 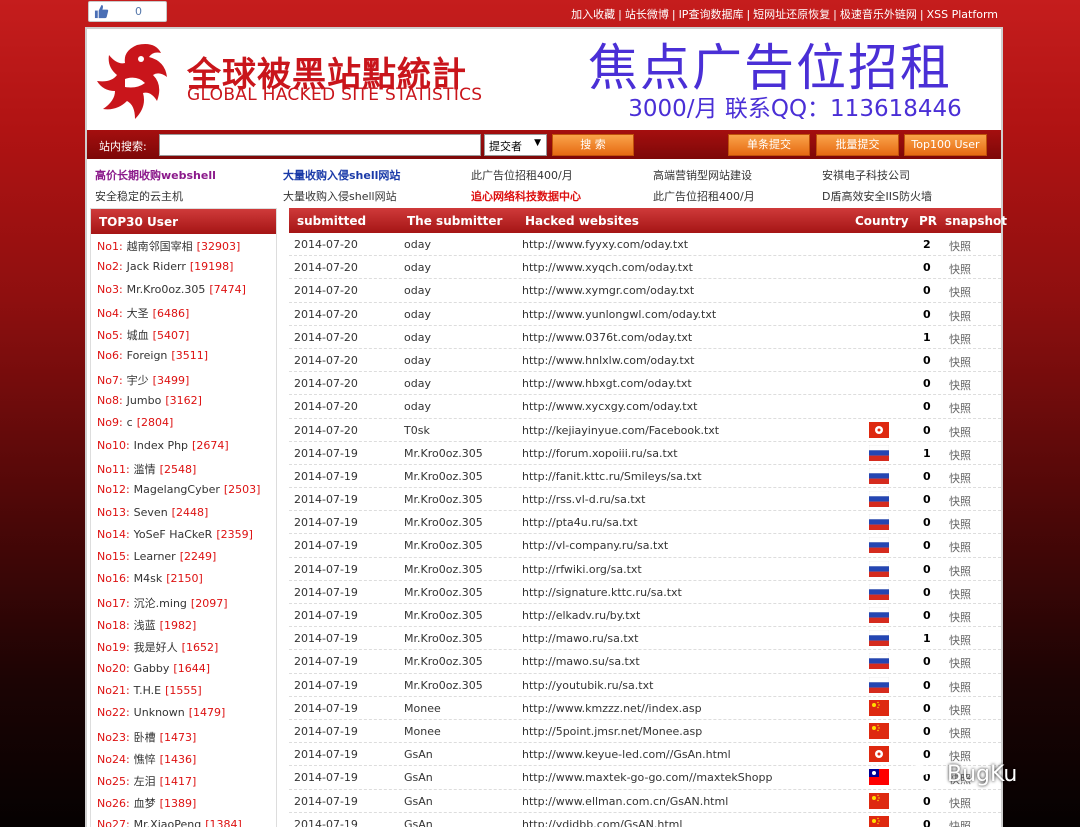 I want to click on top-user-item: No2: Jack Riderr [19198], so click(x=183, y=267).